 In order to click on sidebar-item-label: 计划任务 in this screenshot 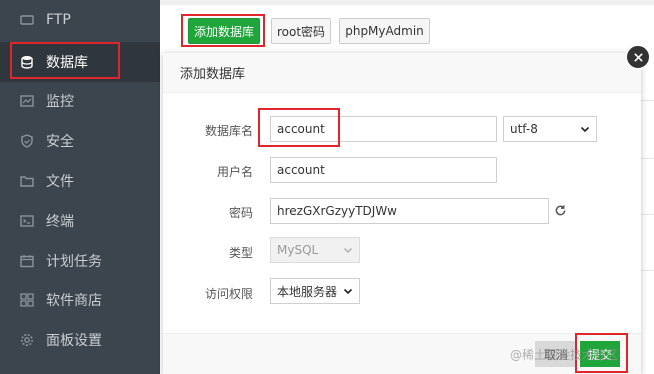, I will do `click(74, 262)`.